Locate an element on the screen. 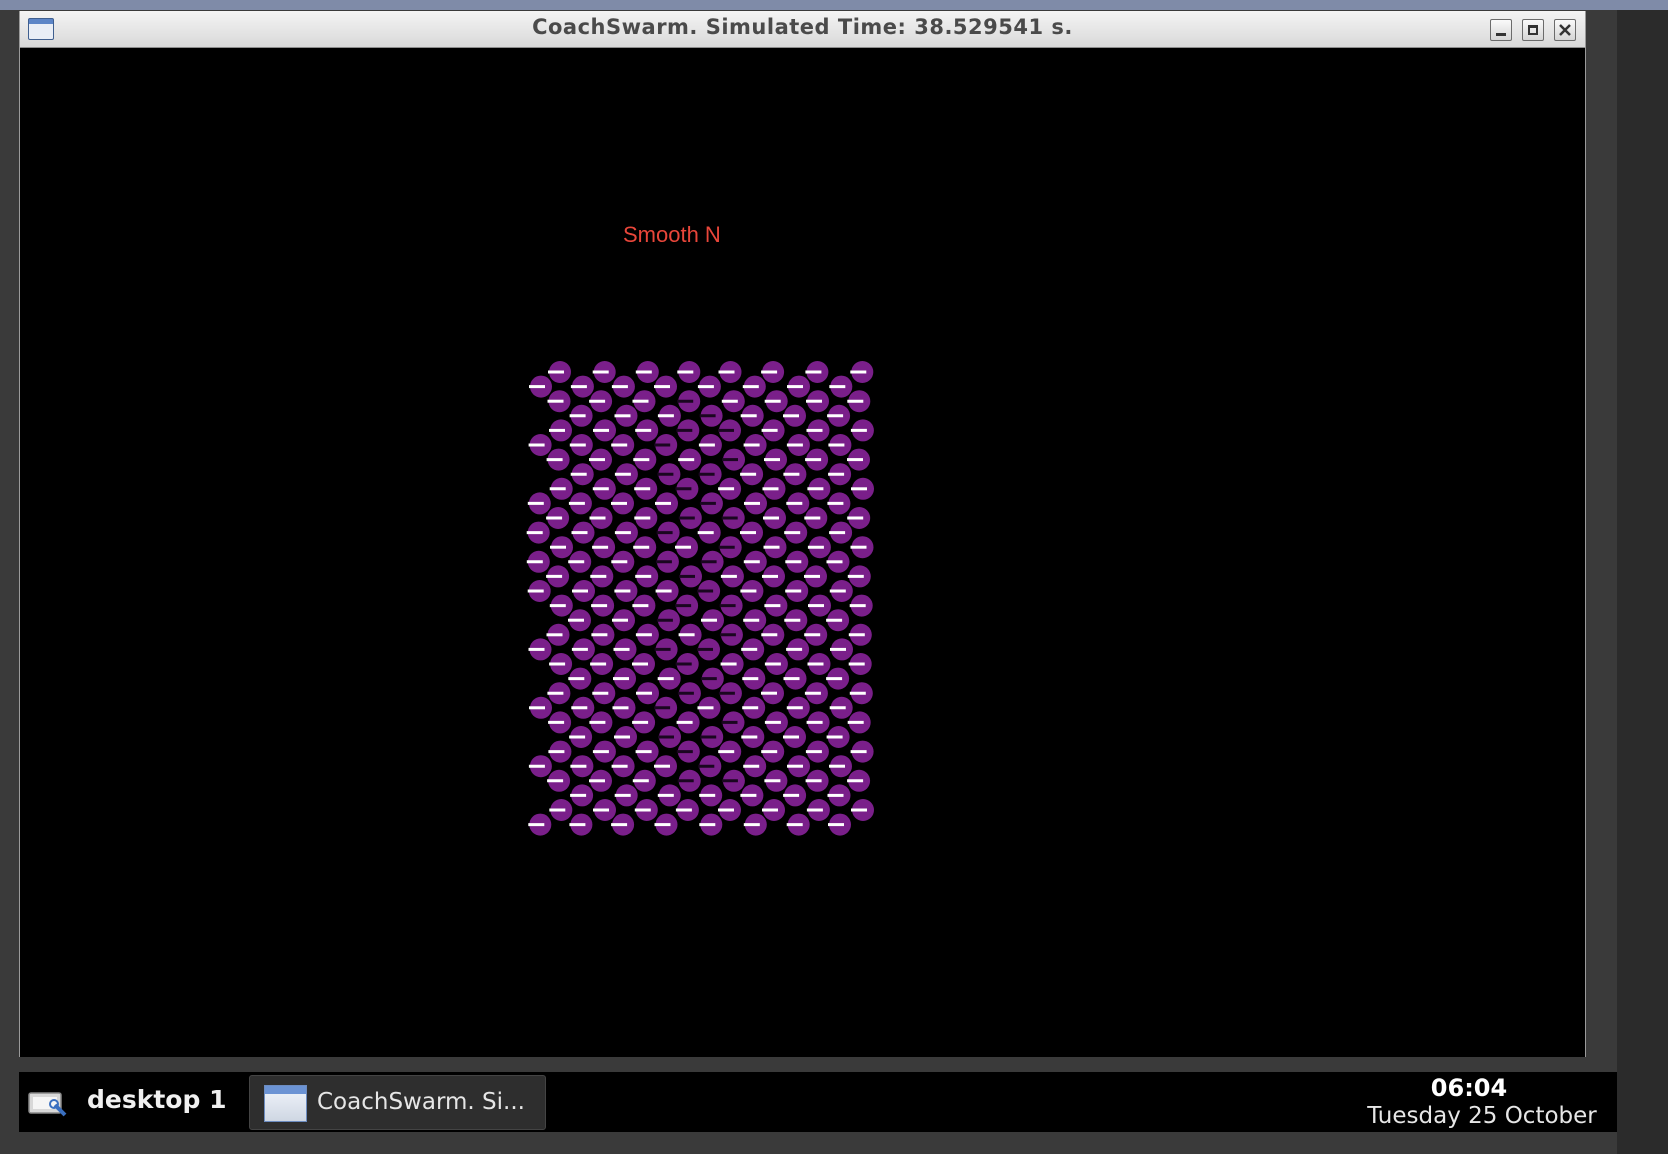 This screenshot has width=1668, height=1154. window-titlebar: CoachSwarm. Simulated Time: 38.529541 s. is located at coordinates (802, 29).